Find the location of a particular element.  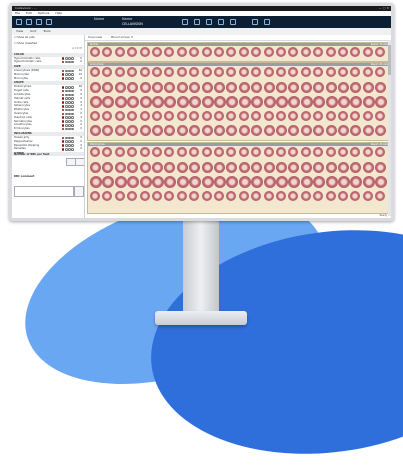

comment-edit-button is located at coordinates (79, 191).